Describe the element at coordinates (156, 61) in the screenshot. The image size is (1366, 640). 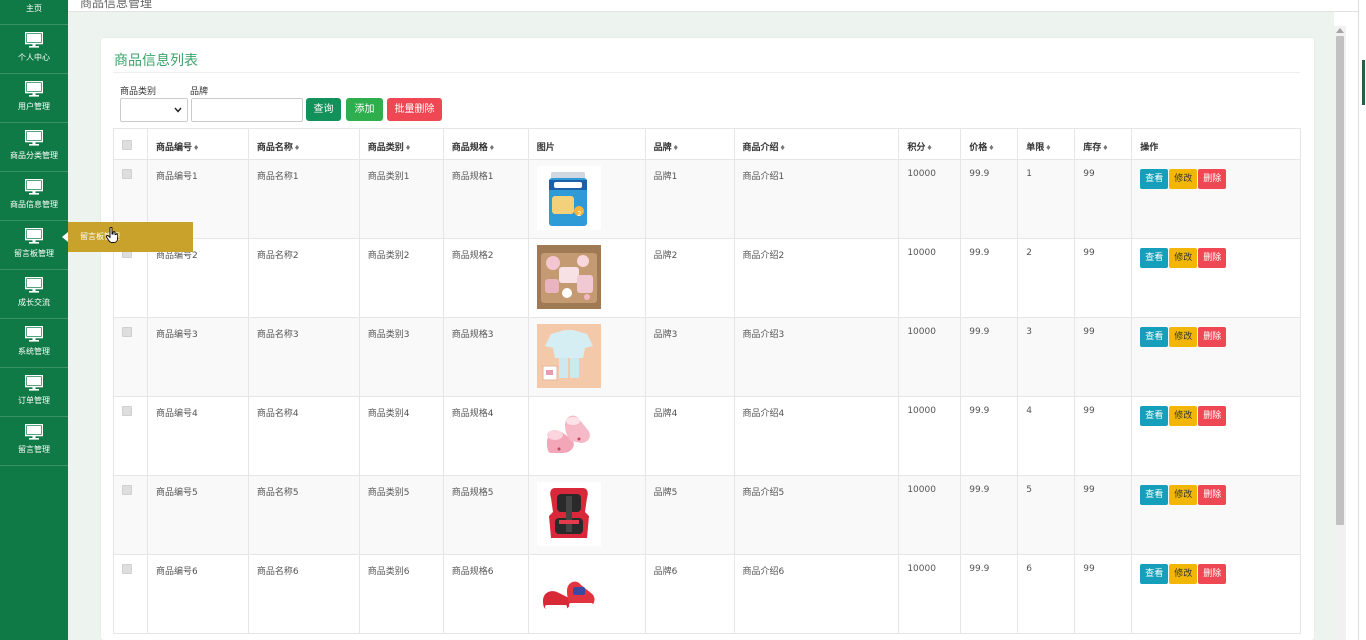
I see `panel-title: 商品信息列表` at that location.